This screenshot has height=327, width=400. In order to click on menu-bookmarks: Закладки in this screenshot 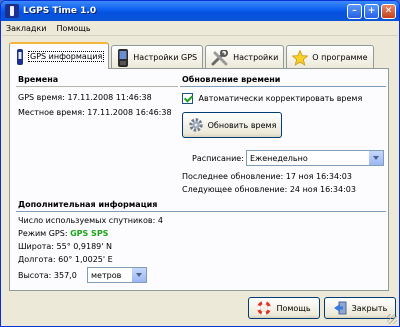, I will do `click(26, 28)`.